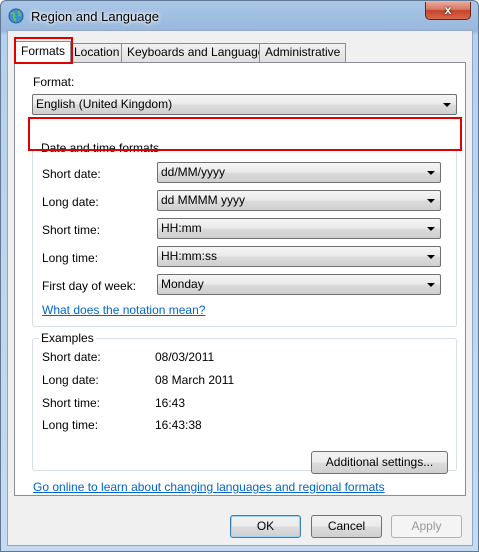  Describe the element at coordinates (239, 16) in the screenshot. I see `title-bar: Region and Language x` at that location.